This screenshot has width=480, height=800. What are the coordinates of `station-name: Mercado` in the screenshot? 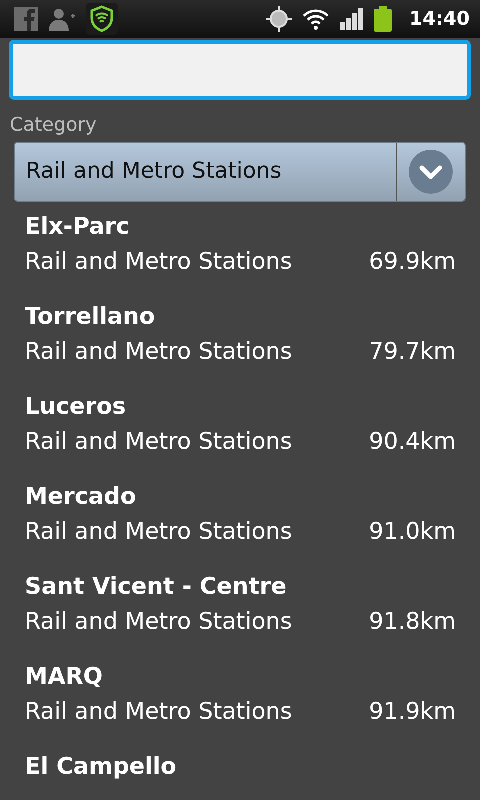 It's located at (80, 497).